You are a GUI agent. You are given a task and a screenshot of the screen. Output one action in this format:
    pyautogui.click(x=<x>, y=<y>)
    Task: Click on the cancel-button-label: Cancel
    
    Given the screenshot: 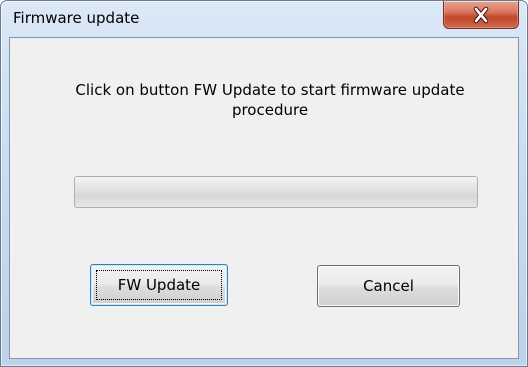 What is the action you would take?
    pyautogui.click(x=388, y=286)
    